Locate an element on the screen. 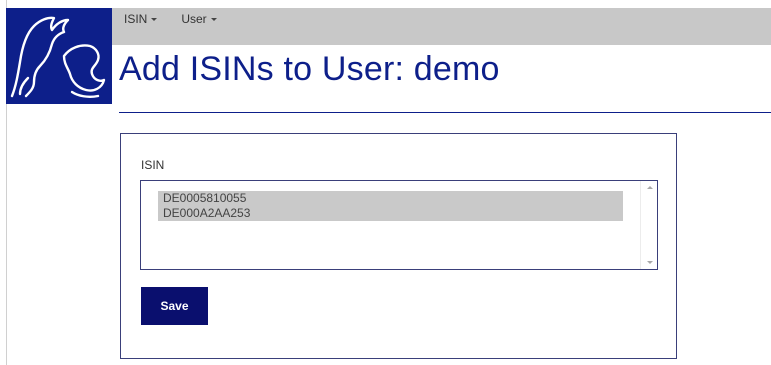  page-title: Add ISINs to User: demo is located at coordinates (309, 69).